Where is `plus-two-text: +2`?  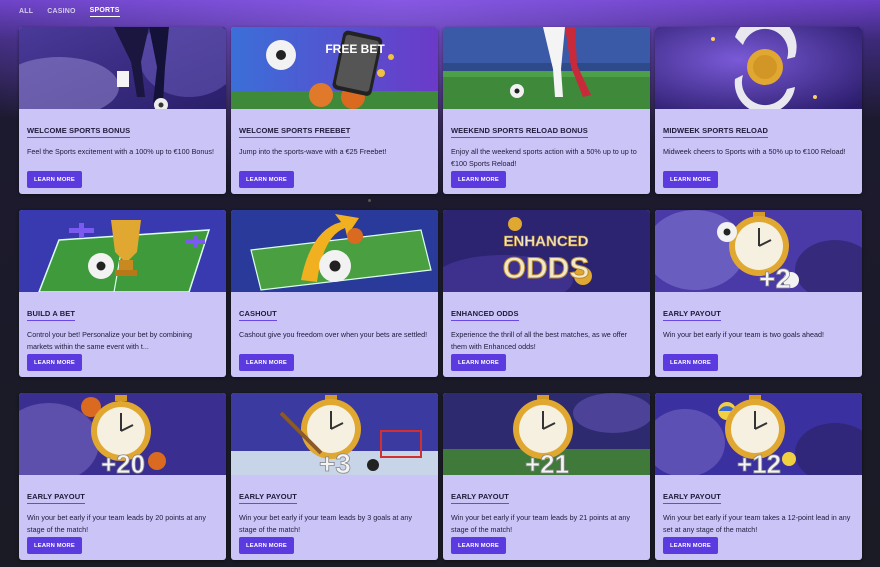
plus-two-text: +2 is located at coordinates (775, 277).